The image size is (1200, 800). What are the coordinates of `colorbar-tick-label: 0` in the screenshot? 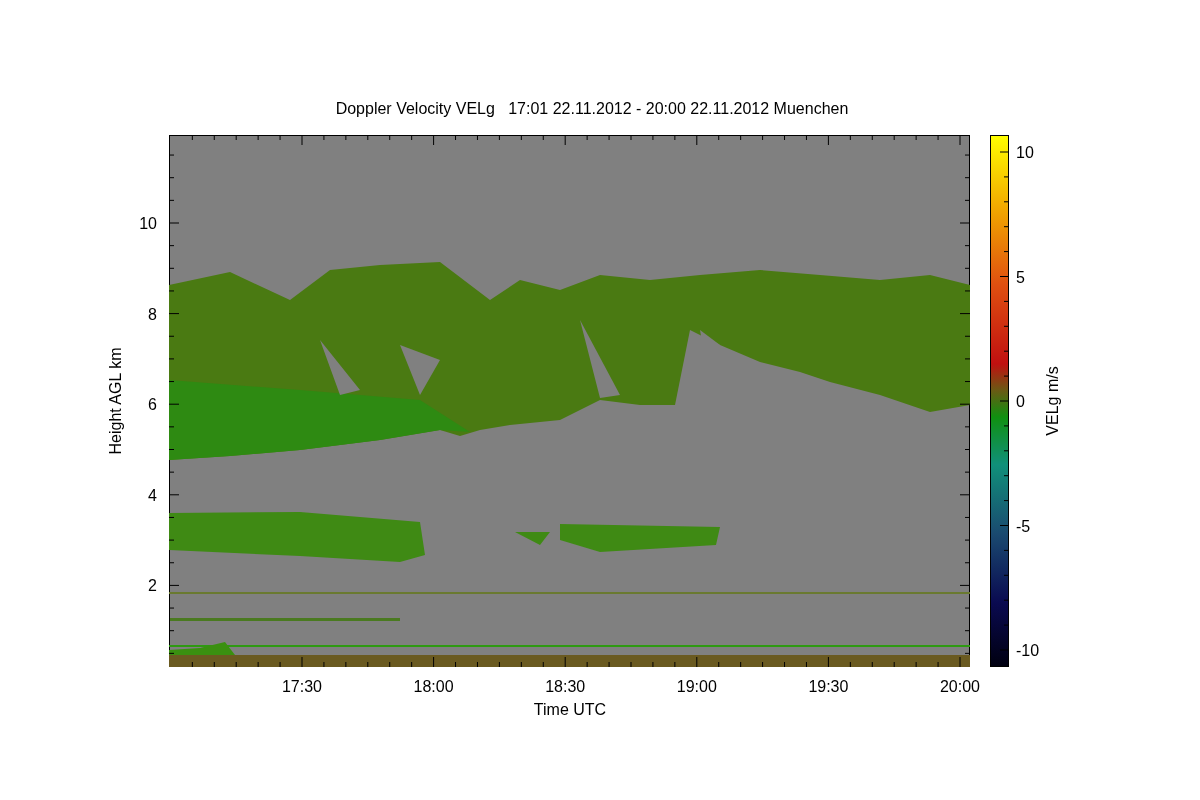 It's located at (1020, 401).